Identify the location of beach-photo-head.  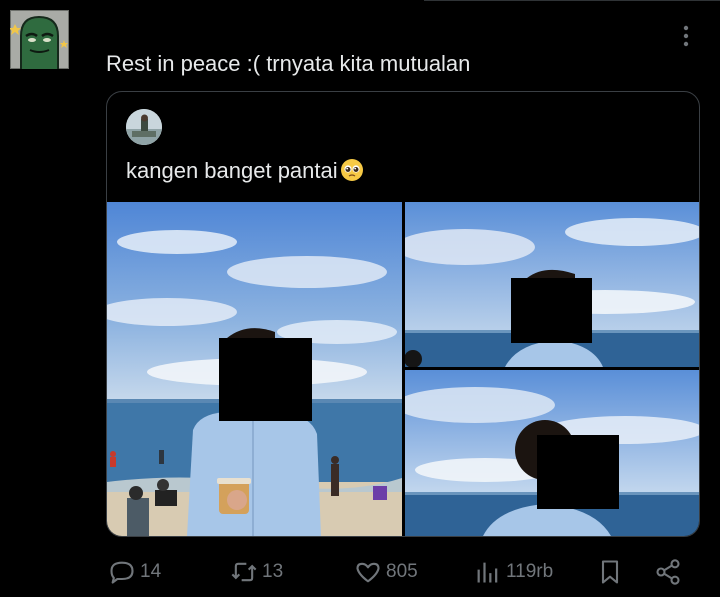
(552, 453).